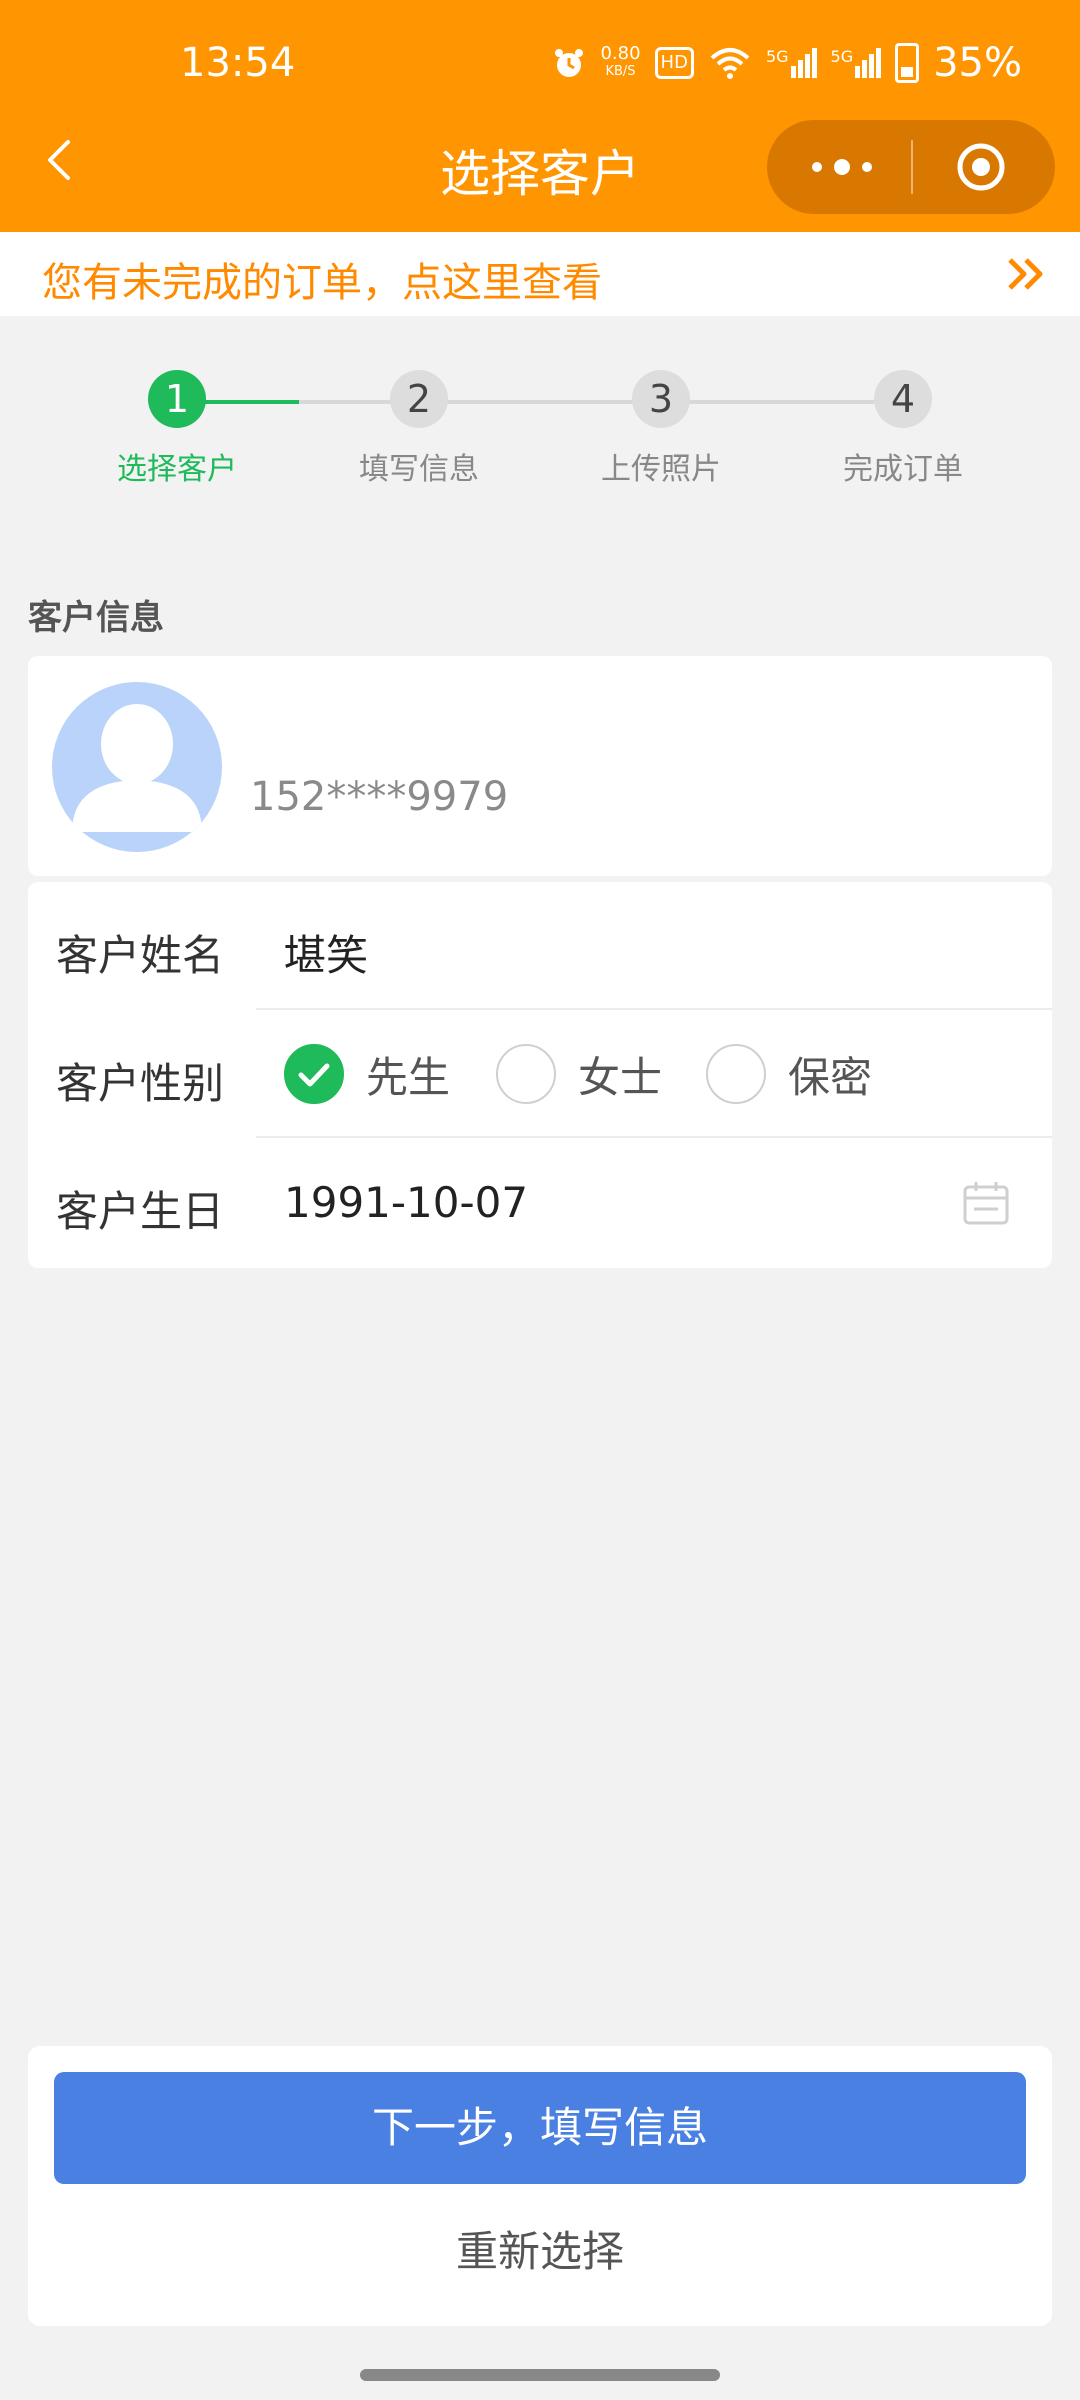 Image resolution: width=1080 pixels, height=2400 pixels. I want to click on step-label: 上传照片, so click(661, 469).